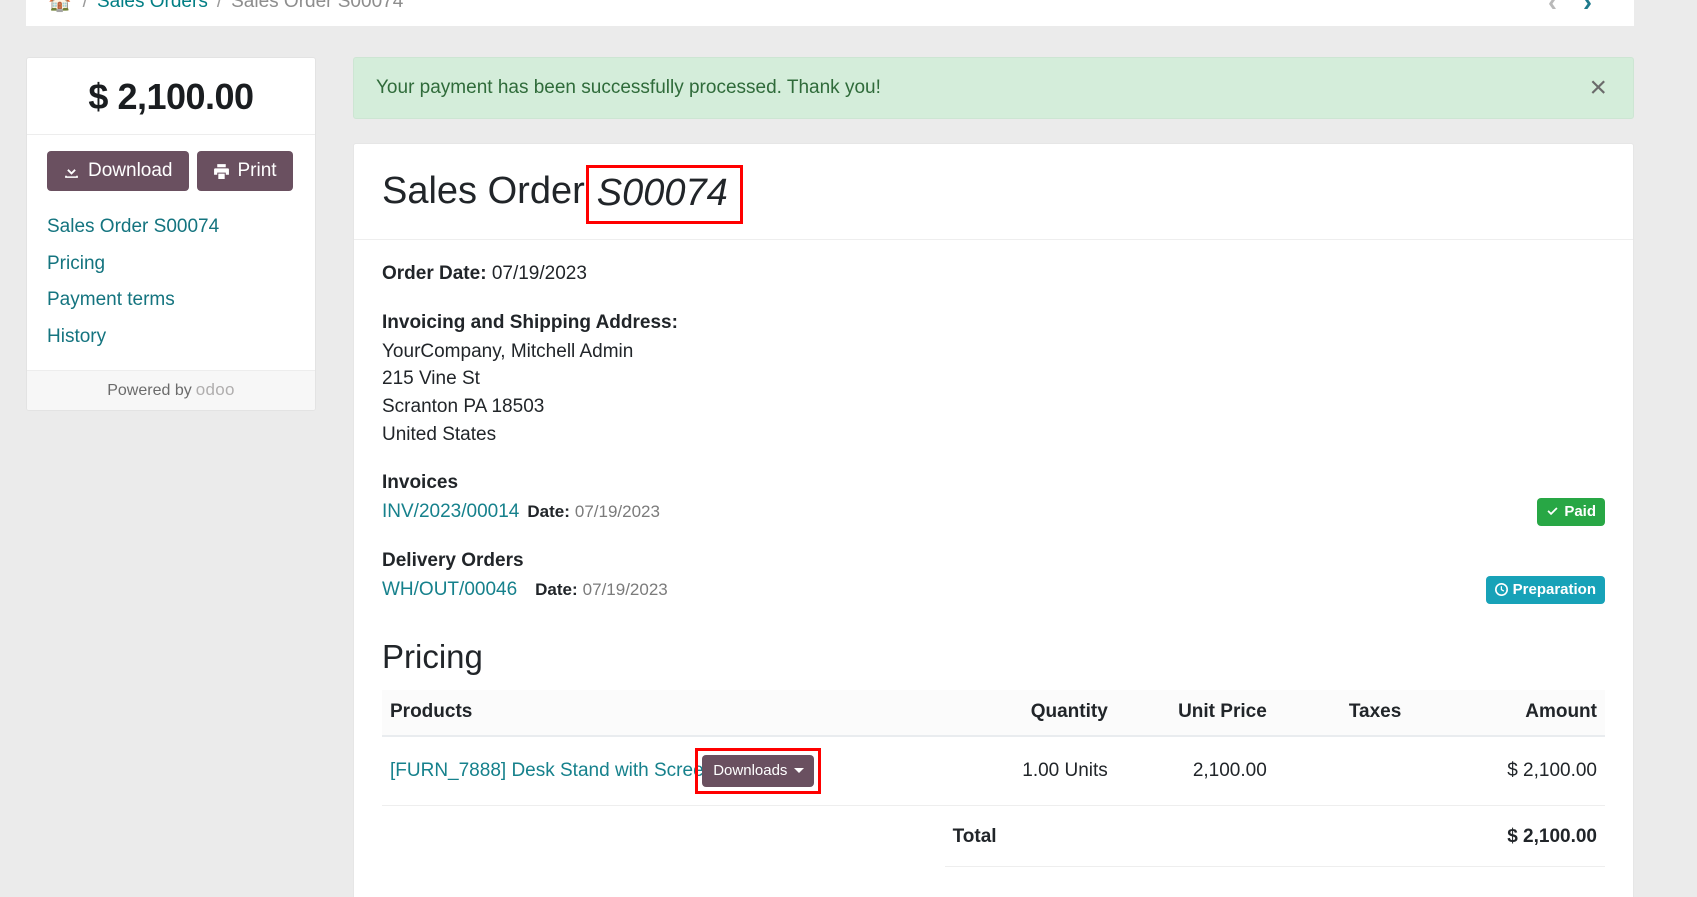 The width and height of the screenshot is (1697, 897). I want to click on printer-icon, so click(221, 171).